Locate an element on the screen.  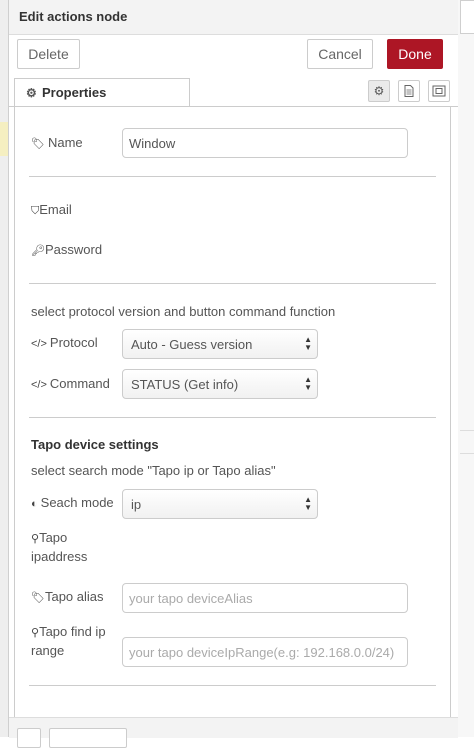
workspace-node-fragment is located at coordinates (4, 139).